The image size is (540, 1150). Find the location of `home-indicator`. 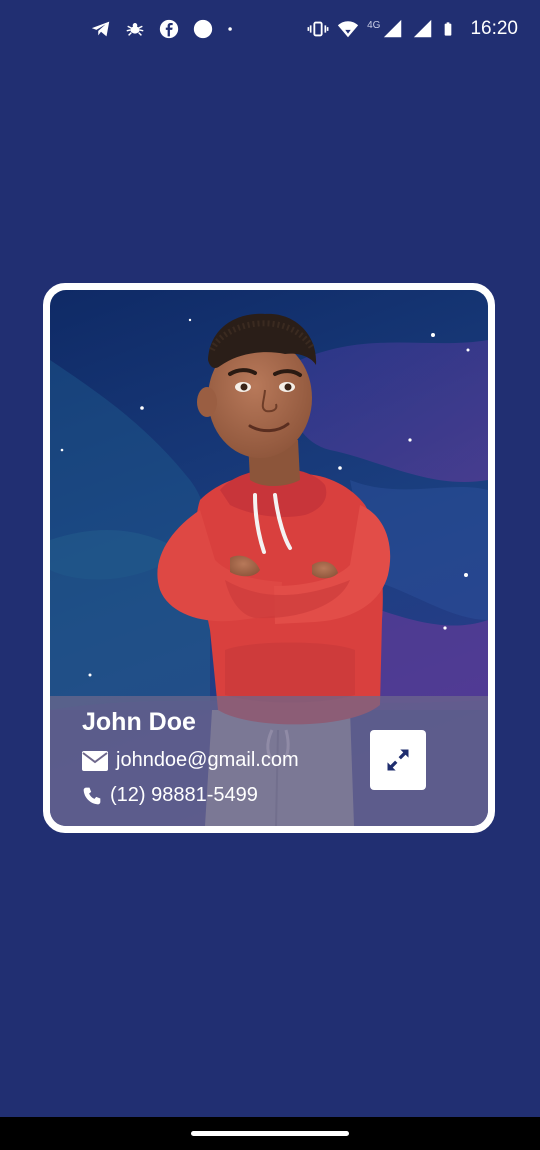

home-indicator is located at coordinates (270, 1133).